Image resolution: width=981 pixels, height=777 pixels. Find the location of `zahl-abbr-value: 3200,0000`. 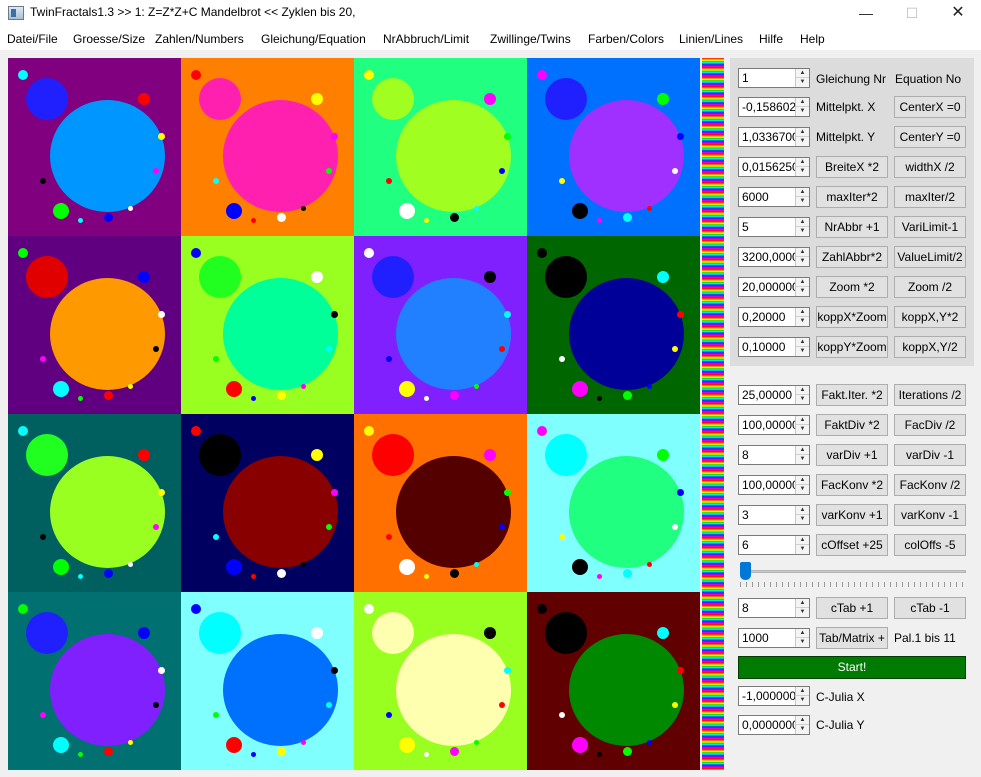

zahl-abbr-value: 3200,0000 is located at coordinates (769, 257).